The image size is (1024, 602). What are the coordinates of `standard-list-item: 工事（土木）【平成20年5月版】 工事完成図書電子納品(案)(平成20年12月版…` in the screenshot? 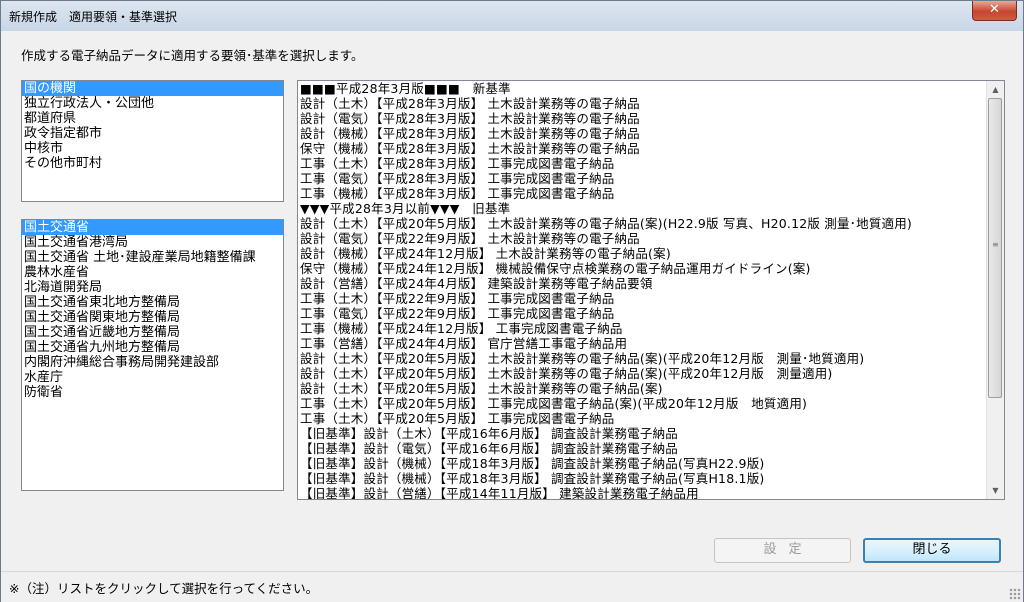 It's located at (642, 403).